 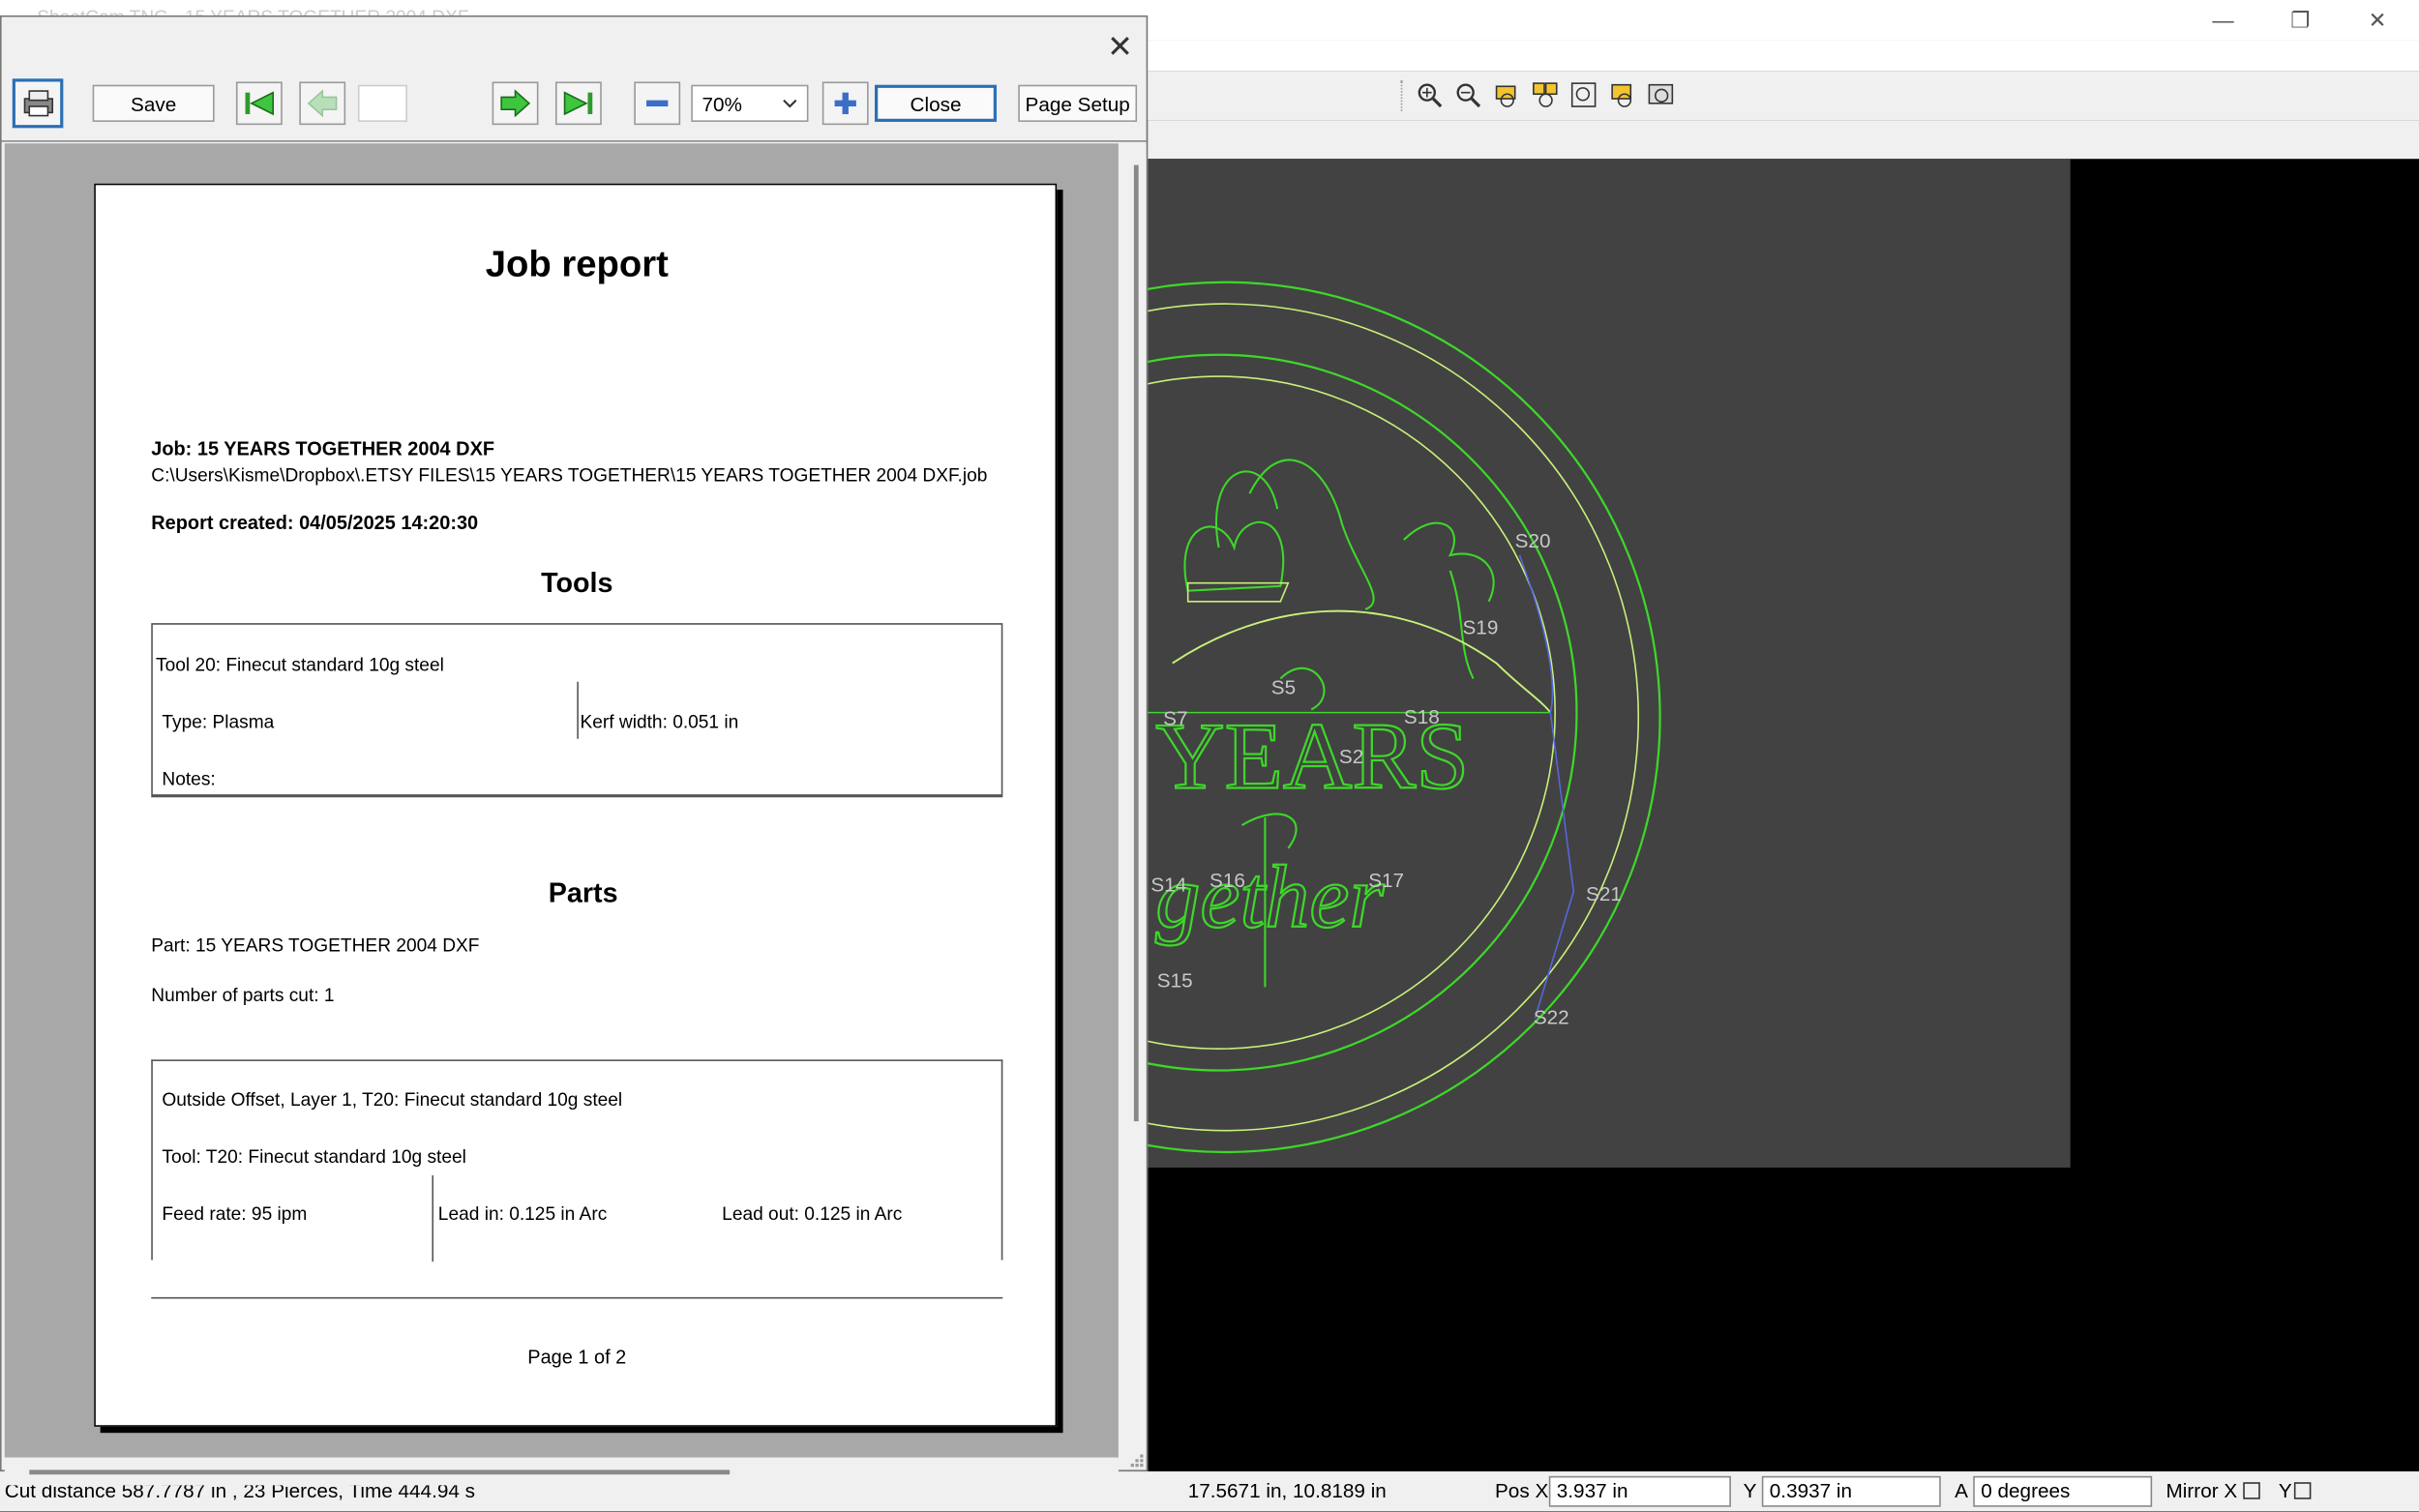 I want to click on lead-in: Lead in: 0.125 in Arc, so click(x=522, y=1213).